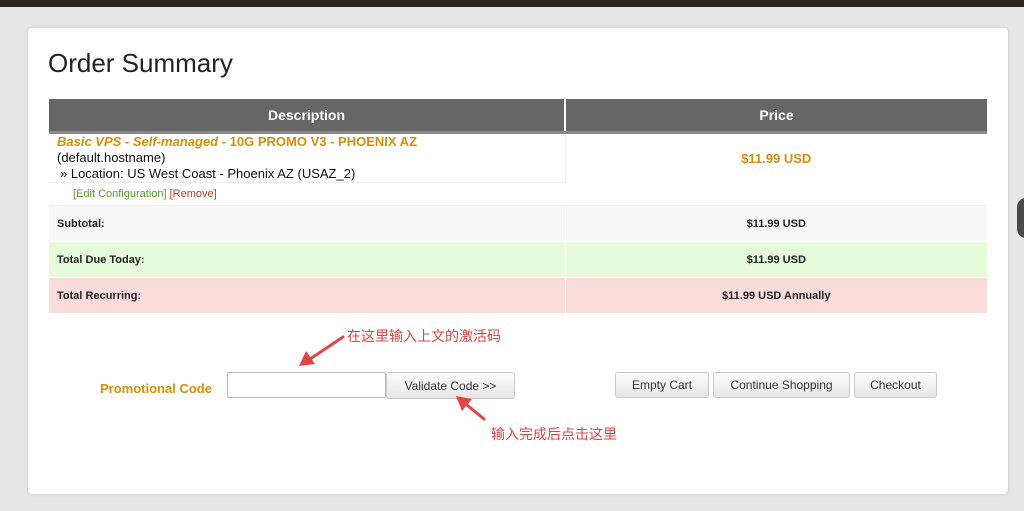 The height and width of the screenshot is (511, 1024). I want to click on validate-code-button: Validate Code >>, so click(450, 385).